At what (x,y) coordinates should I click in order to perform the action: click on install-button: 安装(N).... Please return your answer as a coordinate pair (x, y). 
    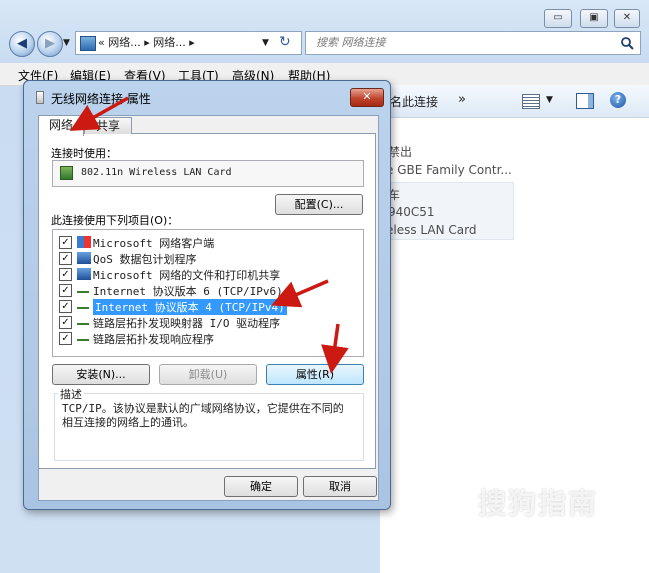
    Looking at the image, I should click on (101, 374).